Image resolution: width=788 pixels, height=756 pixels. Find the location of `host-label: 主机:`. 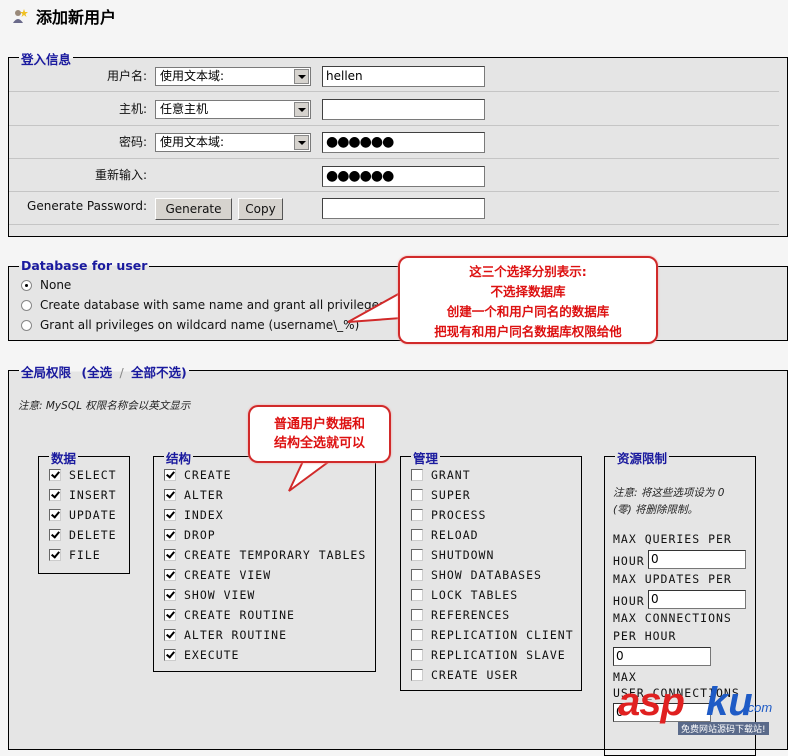

host-label: 主机: is located at coordinates (132, 109).